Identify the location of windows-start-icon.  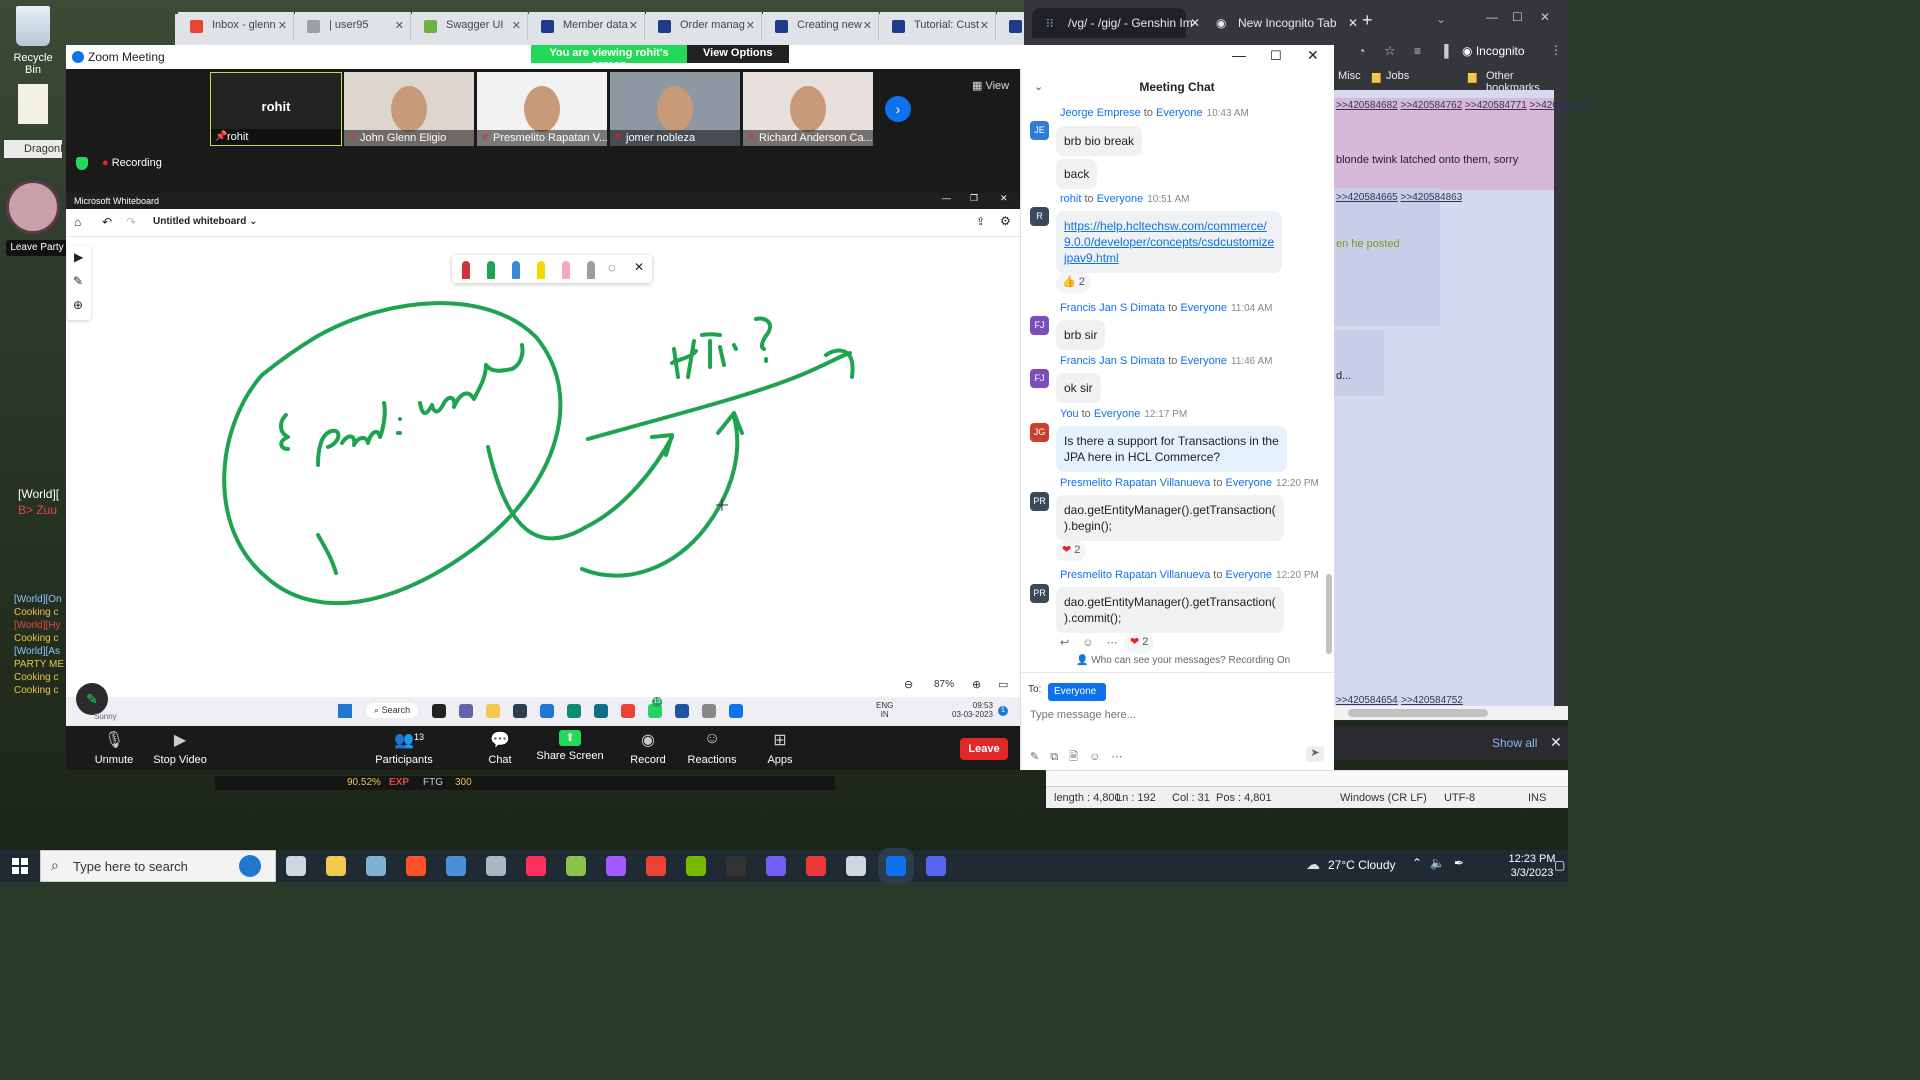
(345, 711).